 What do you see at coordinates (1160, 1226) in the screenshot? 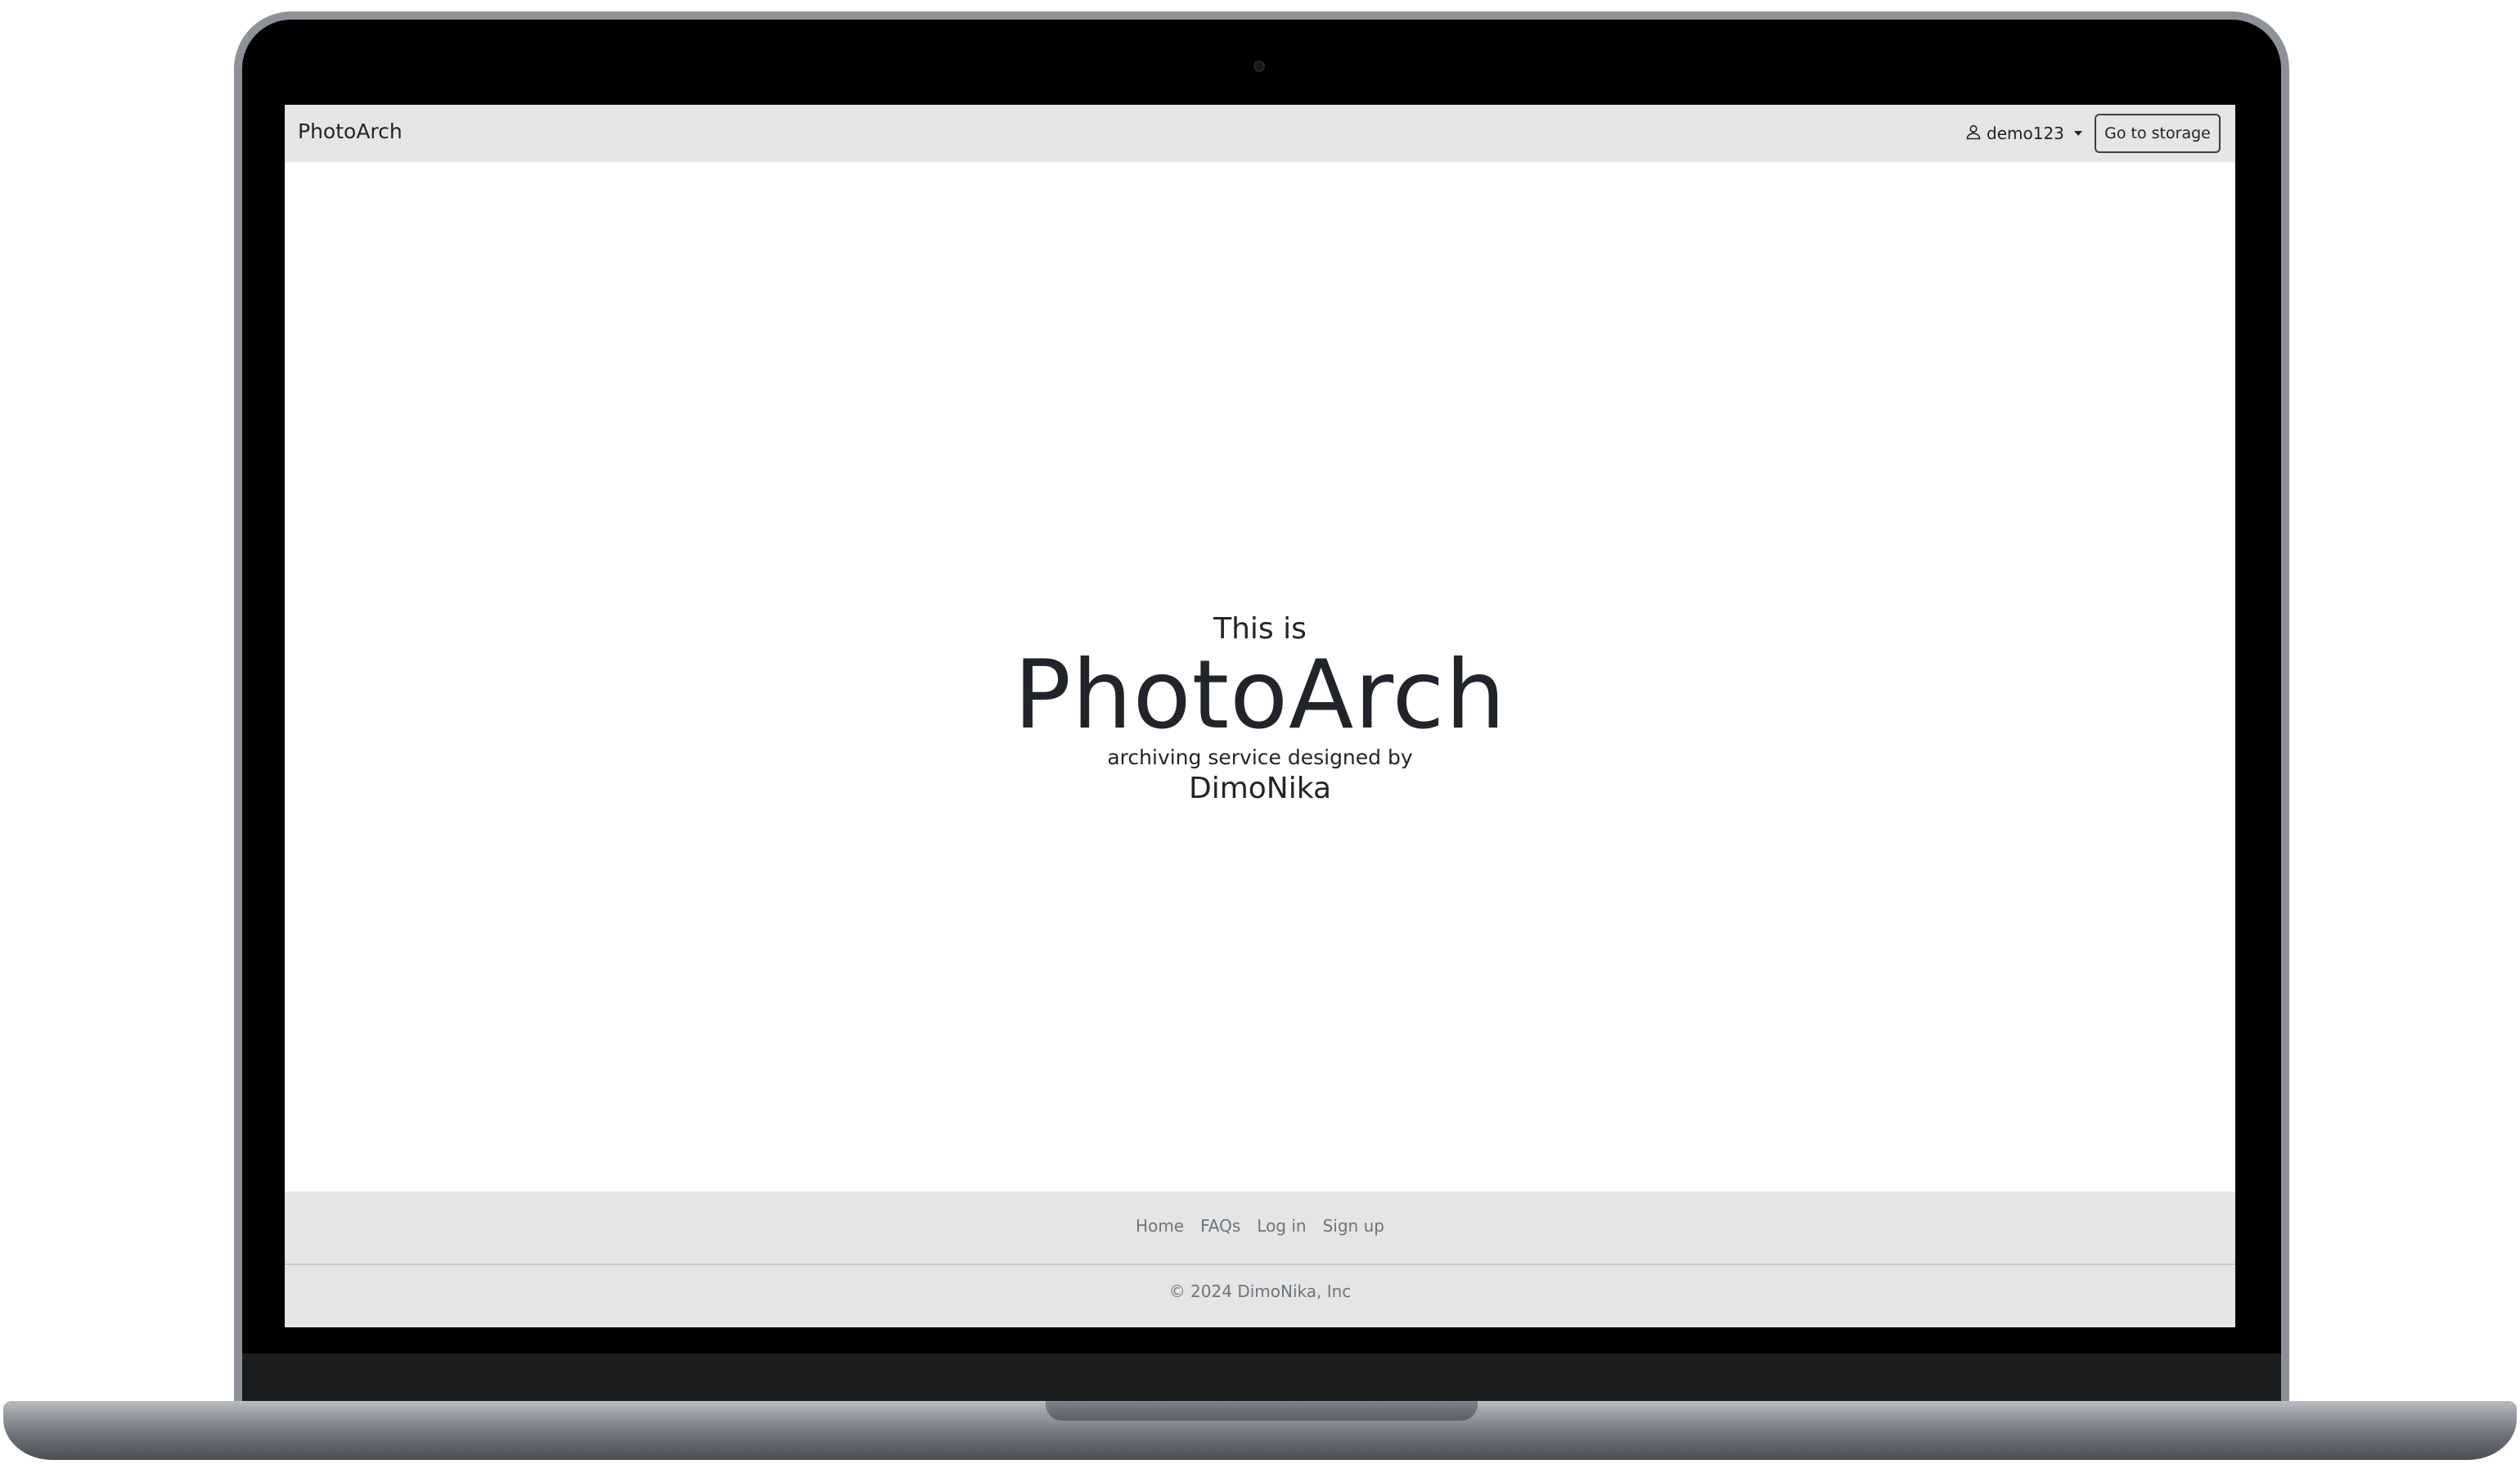
I see `footer-link-home: Home` at bounding box center [1160, 1226].